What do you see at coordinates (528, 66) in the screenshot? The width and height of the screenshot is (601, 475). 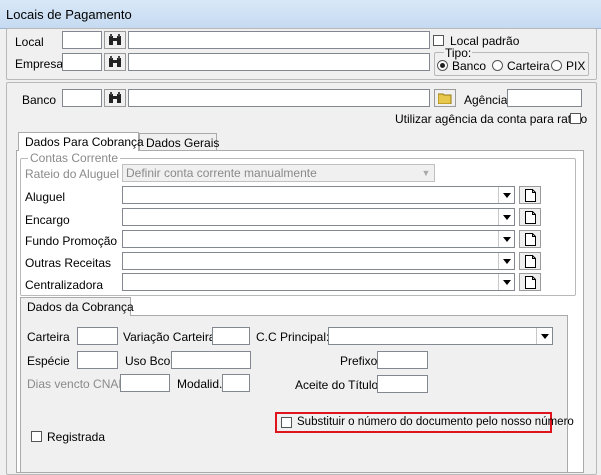 I see `tipo-carteira-label: Carteira` at bounding box center [528, 66].